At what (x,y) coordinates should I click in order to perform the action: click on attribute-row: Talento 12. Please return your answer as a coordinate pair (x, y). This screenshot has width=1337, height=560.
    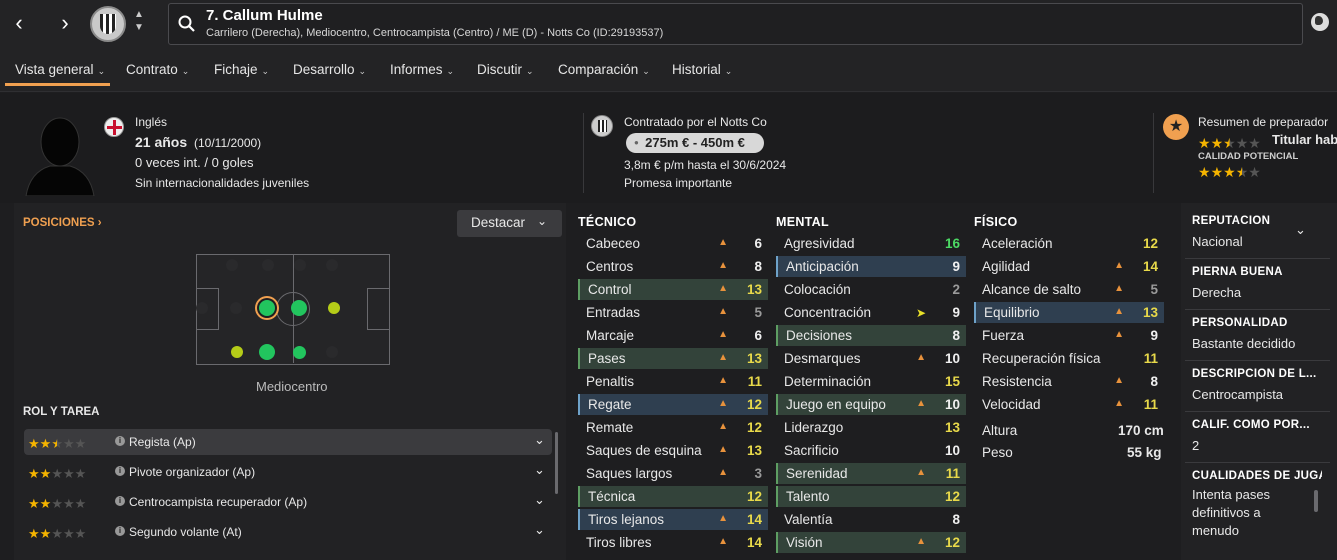
    Looking at the image, I should click on (871, 496).